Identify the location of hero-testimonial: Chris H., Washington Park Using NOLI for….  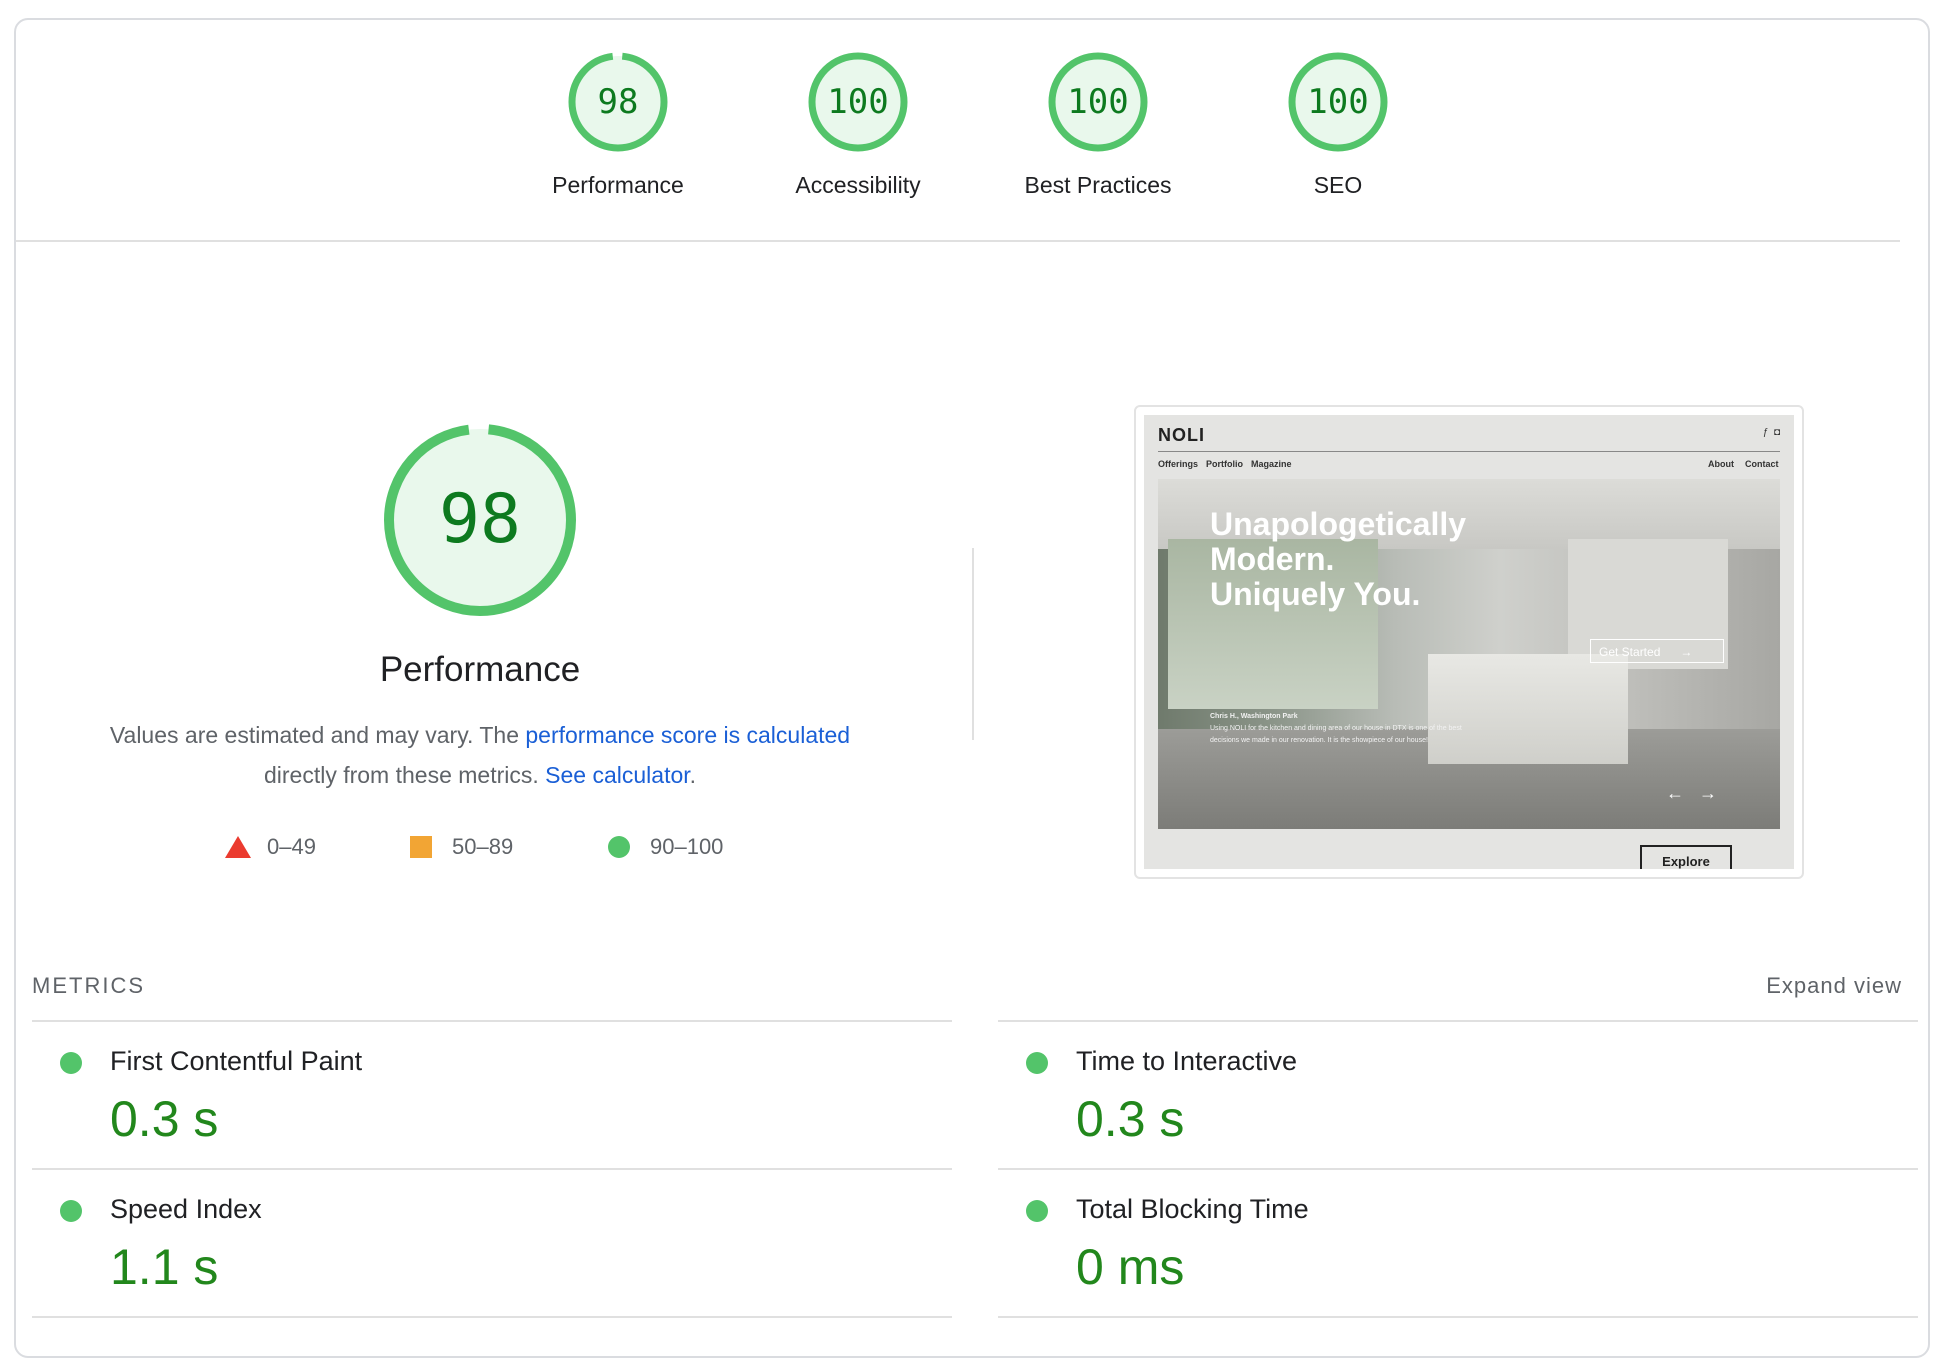
(1340, 729).